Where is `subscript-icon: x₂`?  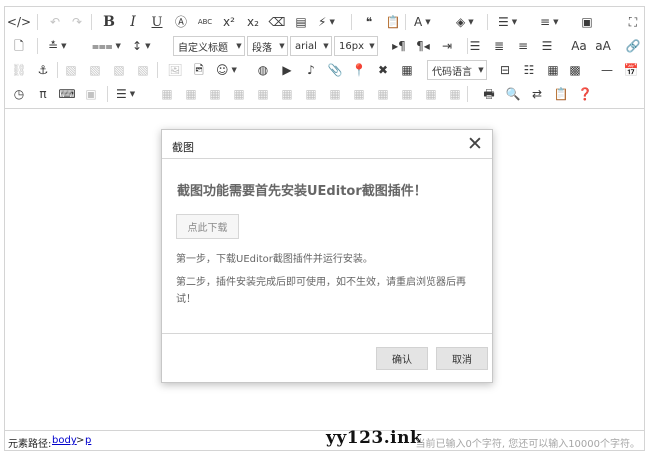
subscript-icon: x₂ is located at coordinates (253, 22).